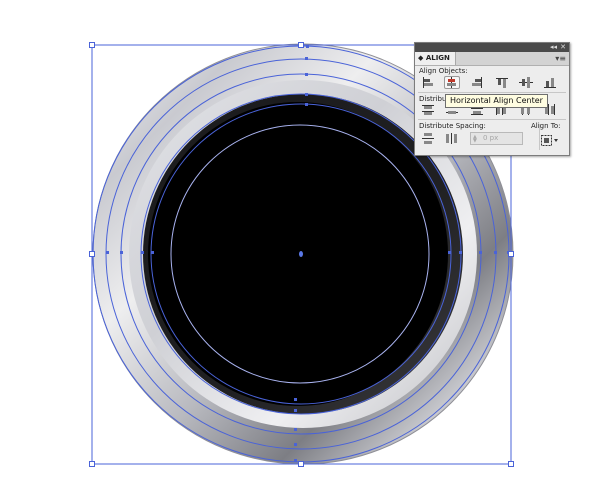 This screenshot has width=600, height=500. I want to click on vertical-distribute-top-button, so click(428, 109).